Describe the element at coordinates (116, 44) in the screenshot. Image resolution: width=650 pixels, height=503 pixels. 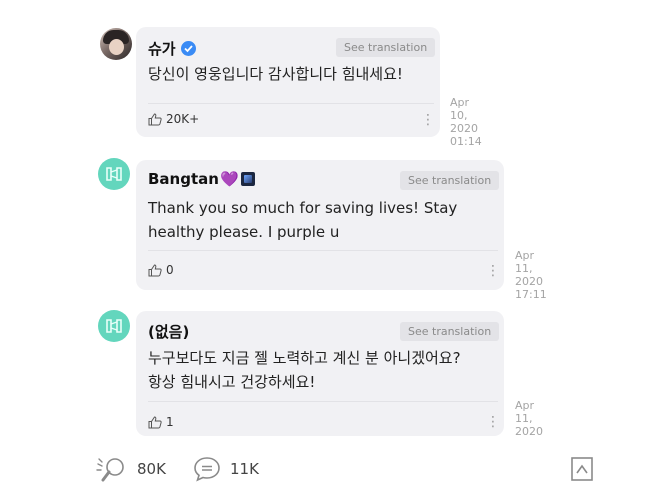
I see `user-avatar` at that location.